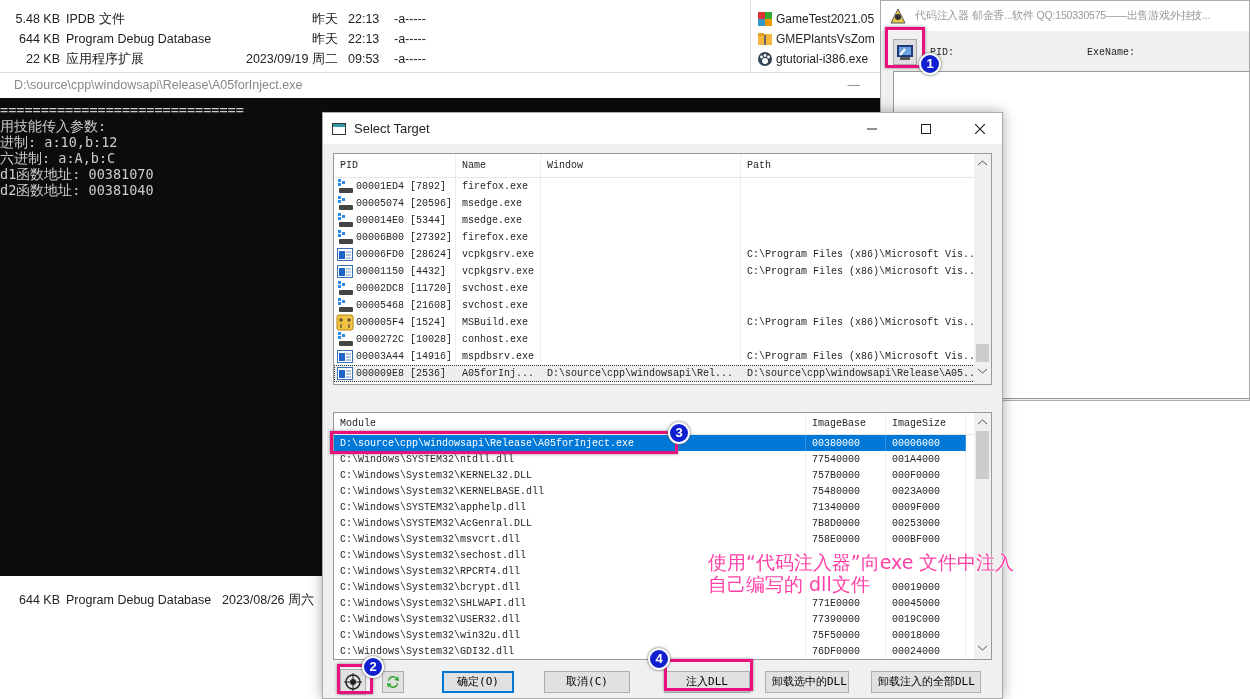 This screenshot has height=699, width=1250. Describe the element at coordinates (980, 128) in the screenshot. I see `close-icon` at that location.